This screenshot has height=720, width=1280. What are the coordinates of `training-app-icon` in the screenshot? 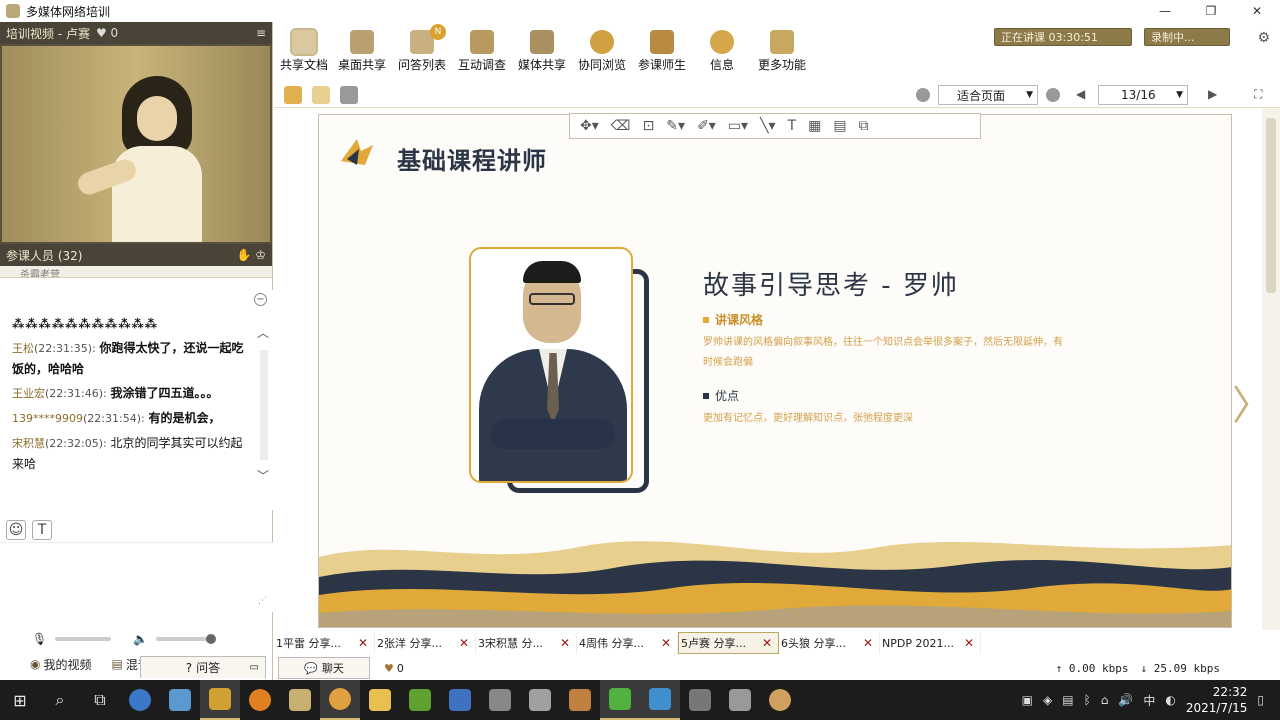 It's located at (340, 700).